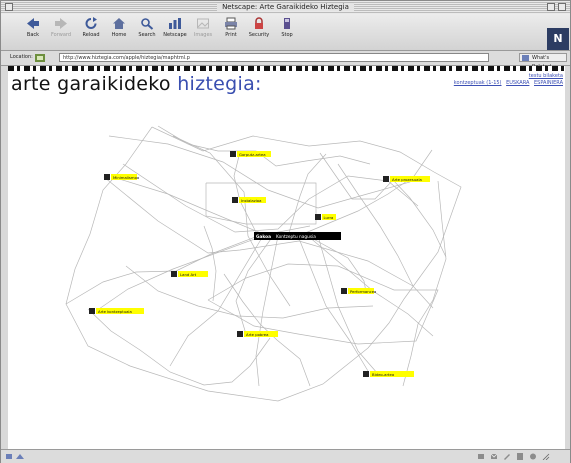  I want to click on node-label-1: Minimalismoa, so click(126, 177).